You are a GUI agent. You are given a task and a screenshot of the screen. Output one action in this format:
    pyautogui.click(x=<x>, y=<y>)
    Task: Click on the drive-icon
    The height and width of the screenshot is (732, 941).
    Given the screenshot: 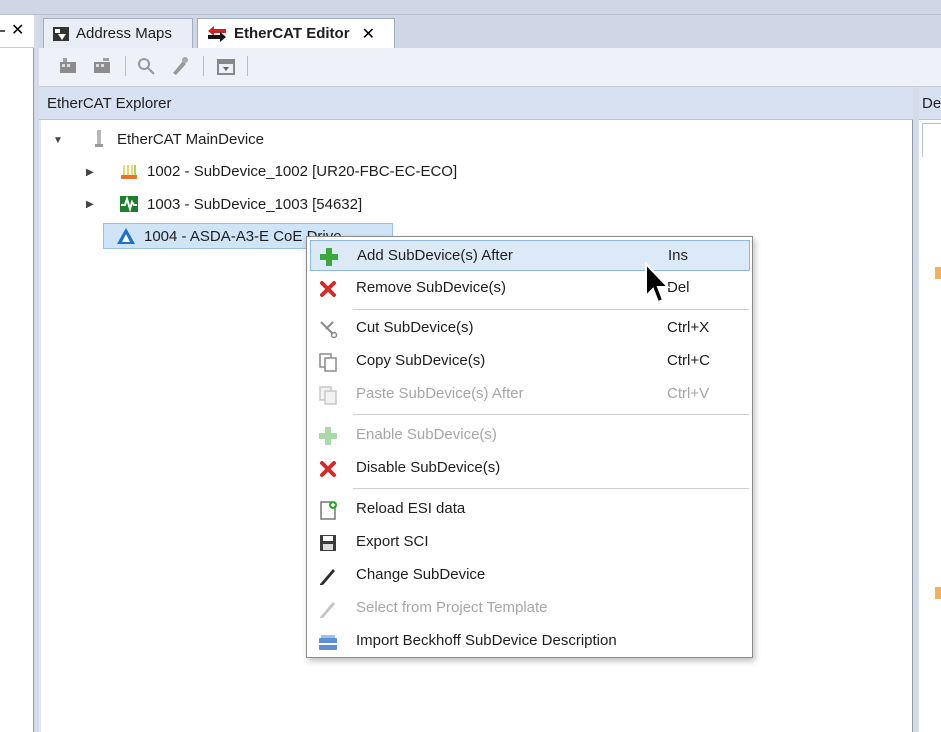 What is the action you would take?
    pyautogui.click(x=126, y=236)
    